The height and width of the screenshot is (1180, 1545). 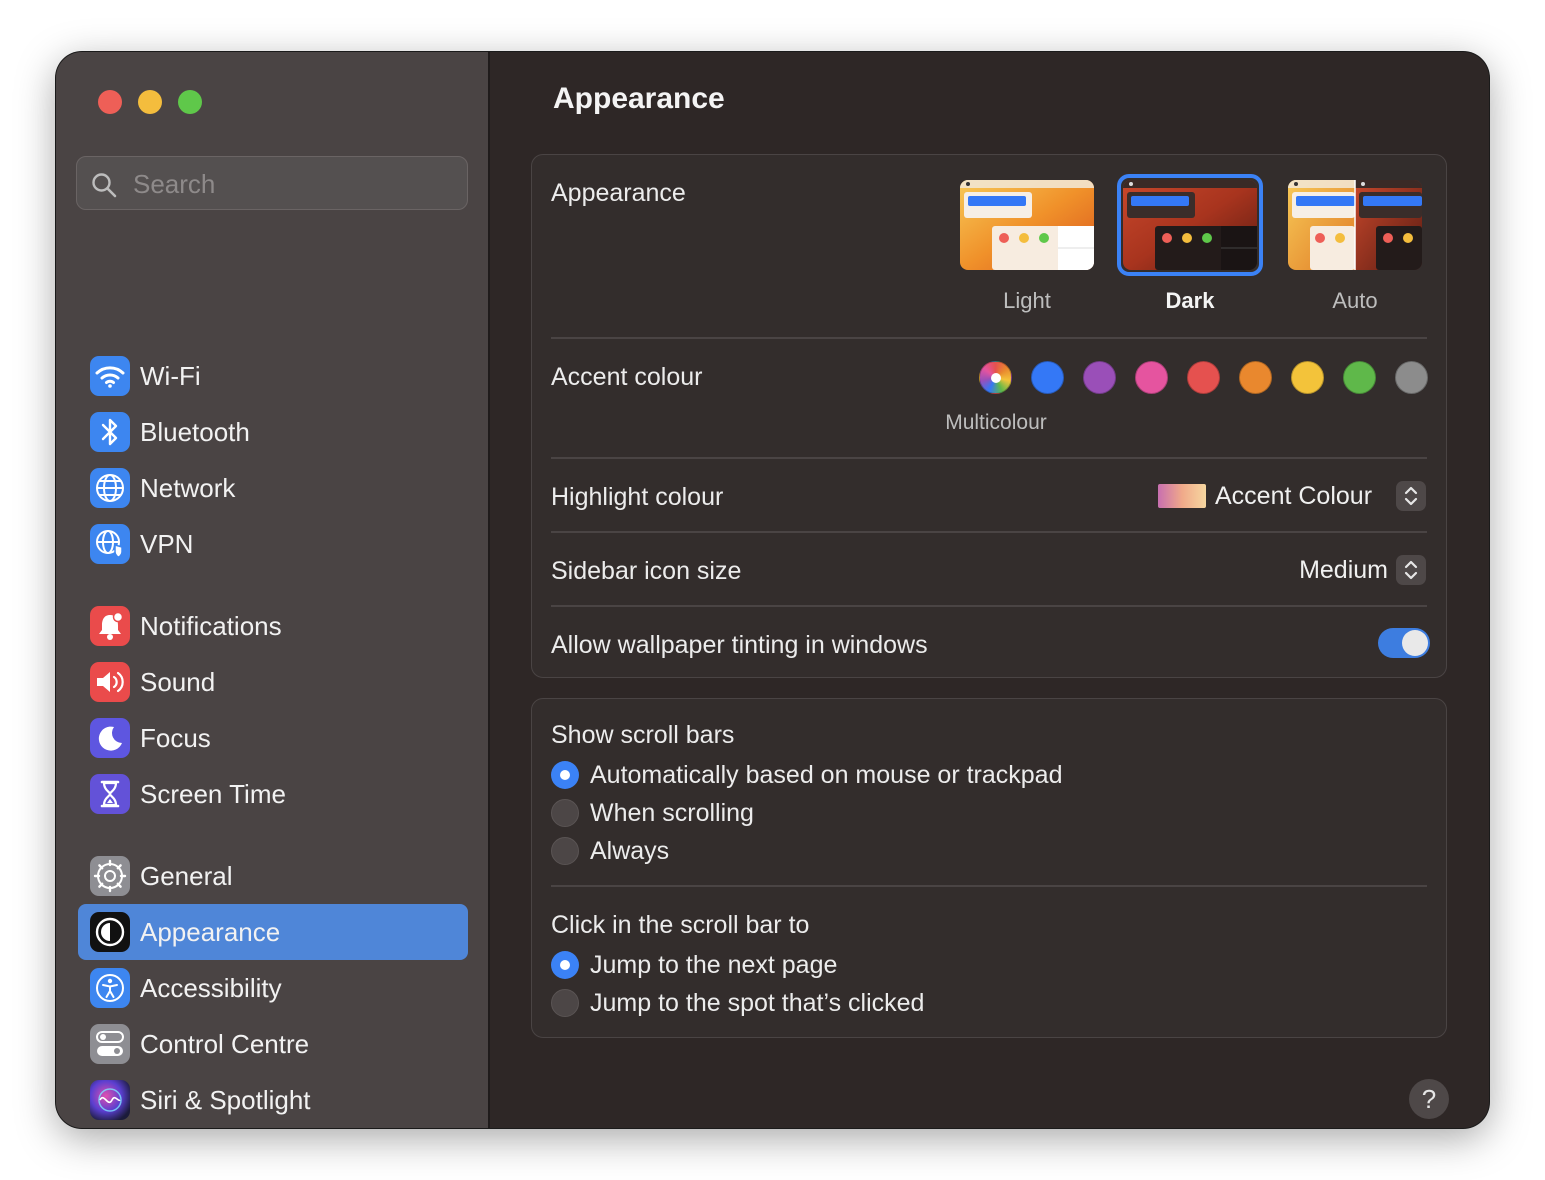 What do you see at coordinates (186, 876) in the screenshot?
I see `sidebar-item-label: General` at bounding box center [186, 876].